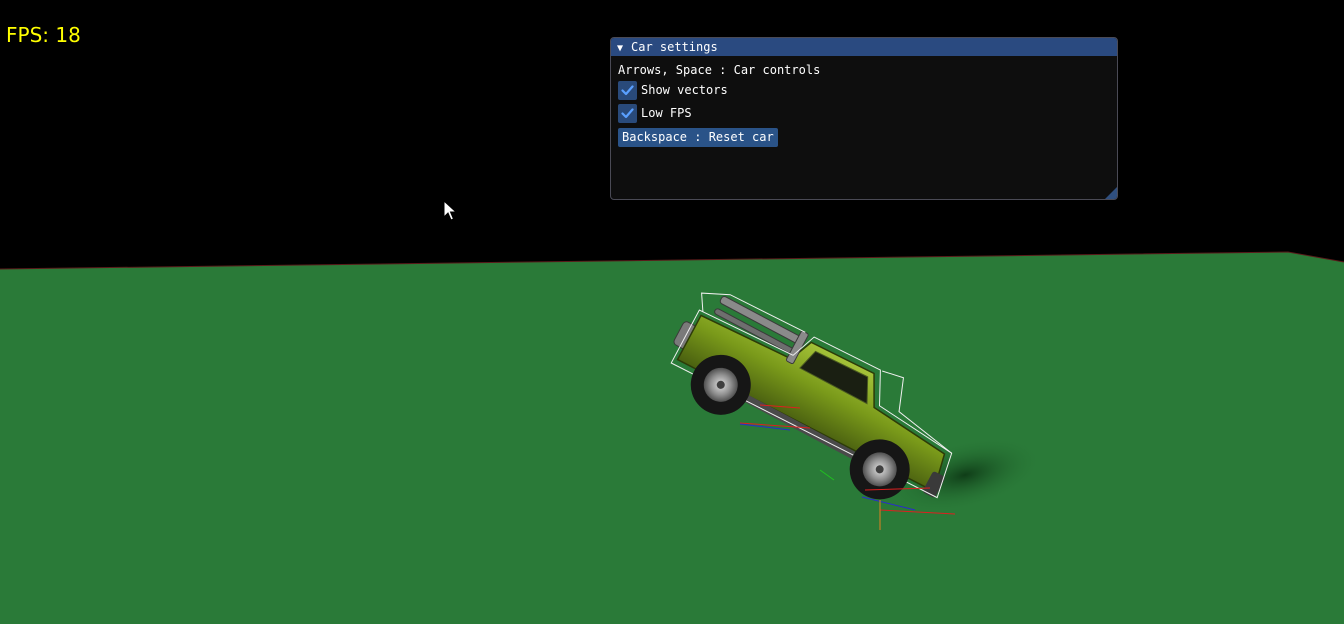  Describe the element at coordinates (1111, 193) in the screenshot. I see `resize-grip-icon` at that location.